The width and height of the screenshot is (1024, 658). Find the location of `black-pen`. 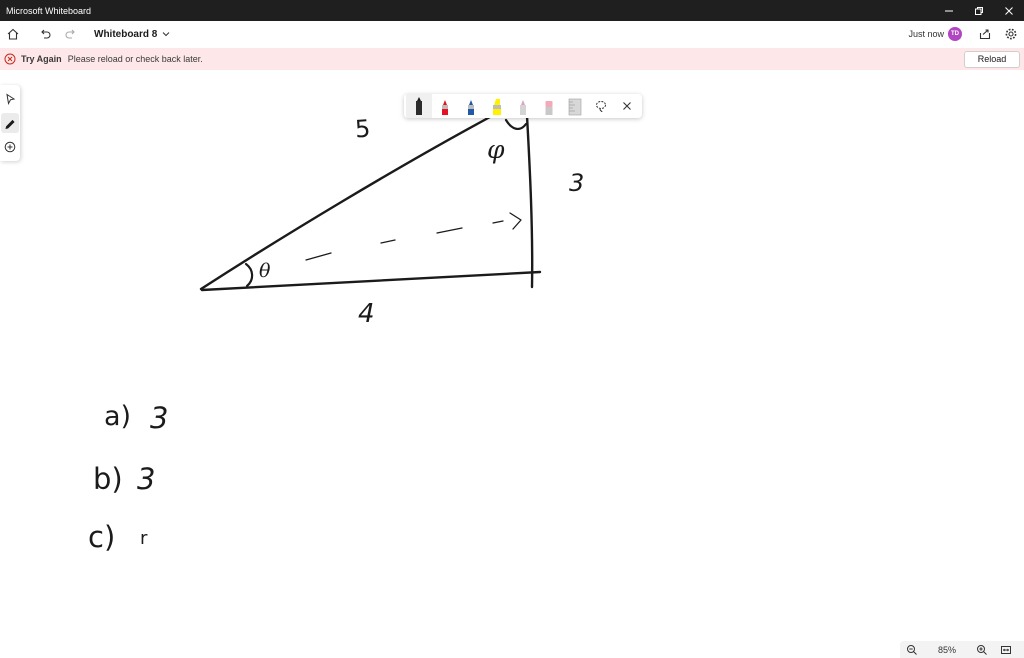

black-pen is located at coordinates (419, 106).